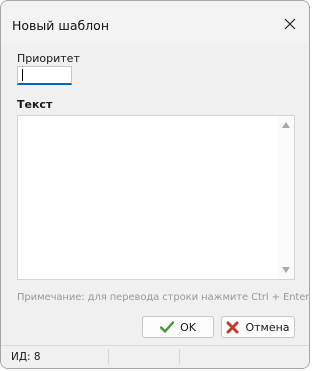 Image resolution: width=320 pixels, height=371 pixels. Describe the element at coordinates (178, 327) in the screenshot. I see `ok-button: OK` at that location.